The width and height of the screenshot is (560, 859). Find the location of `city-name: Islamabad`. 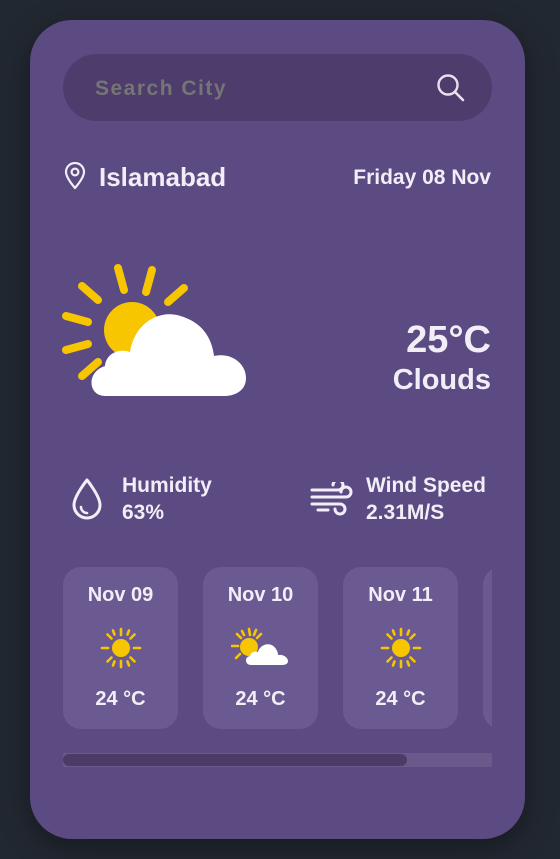

city-name: Islamabad is located at coordinates (163, 177).